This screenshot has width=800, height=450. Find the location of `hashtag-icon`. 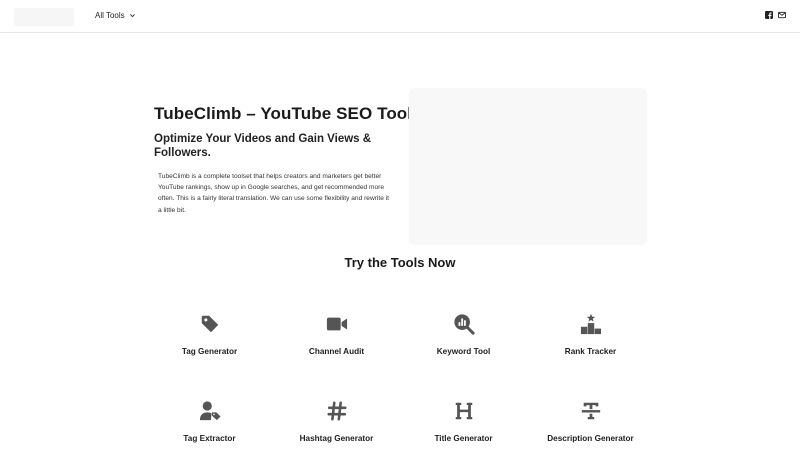

hashtag-icon is located at coordinates (337, 411).